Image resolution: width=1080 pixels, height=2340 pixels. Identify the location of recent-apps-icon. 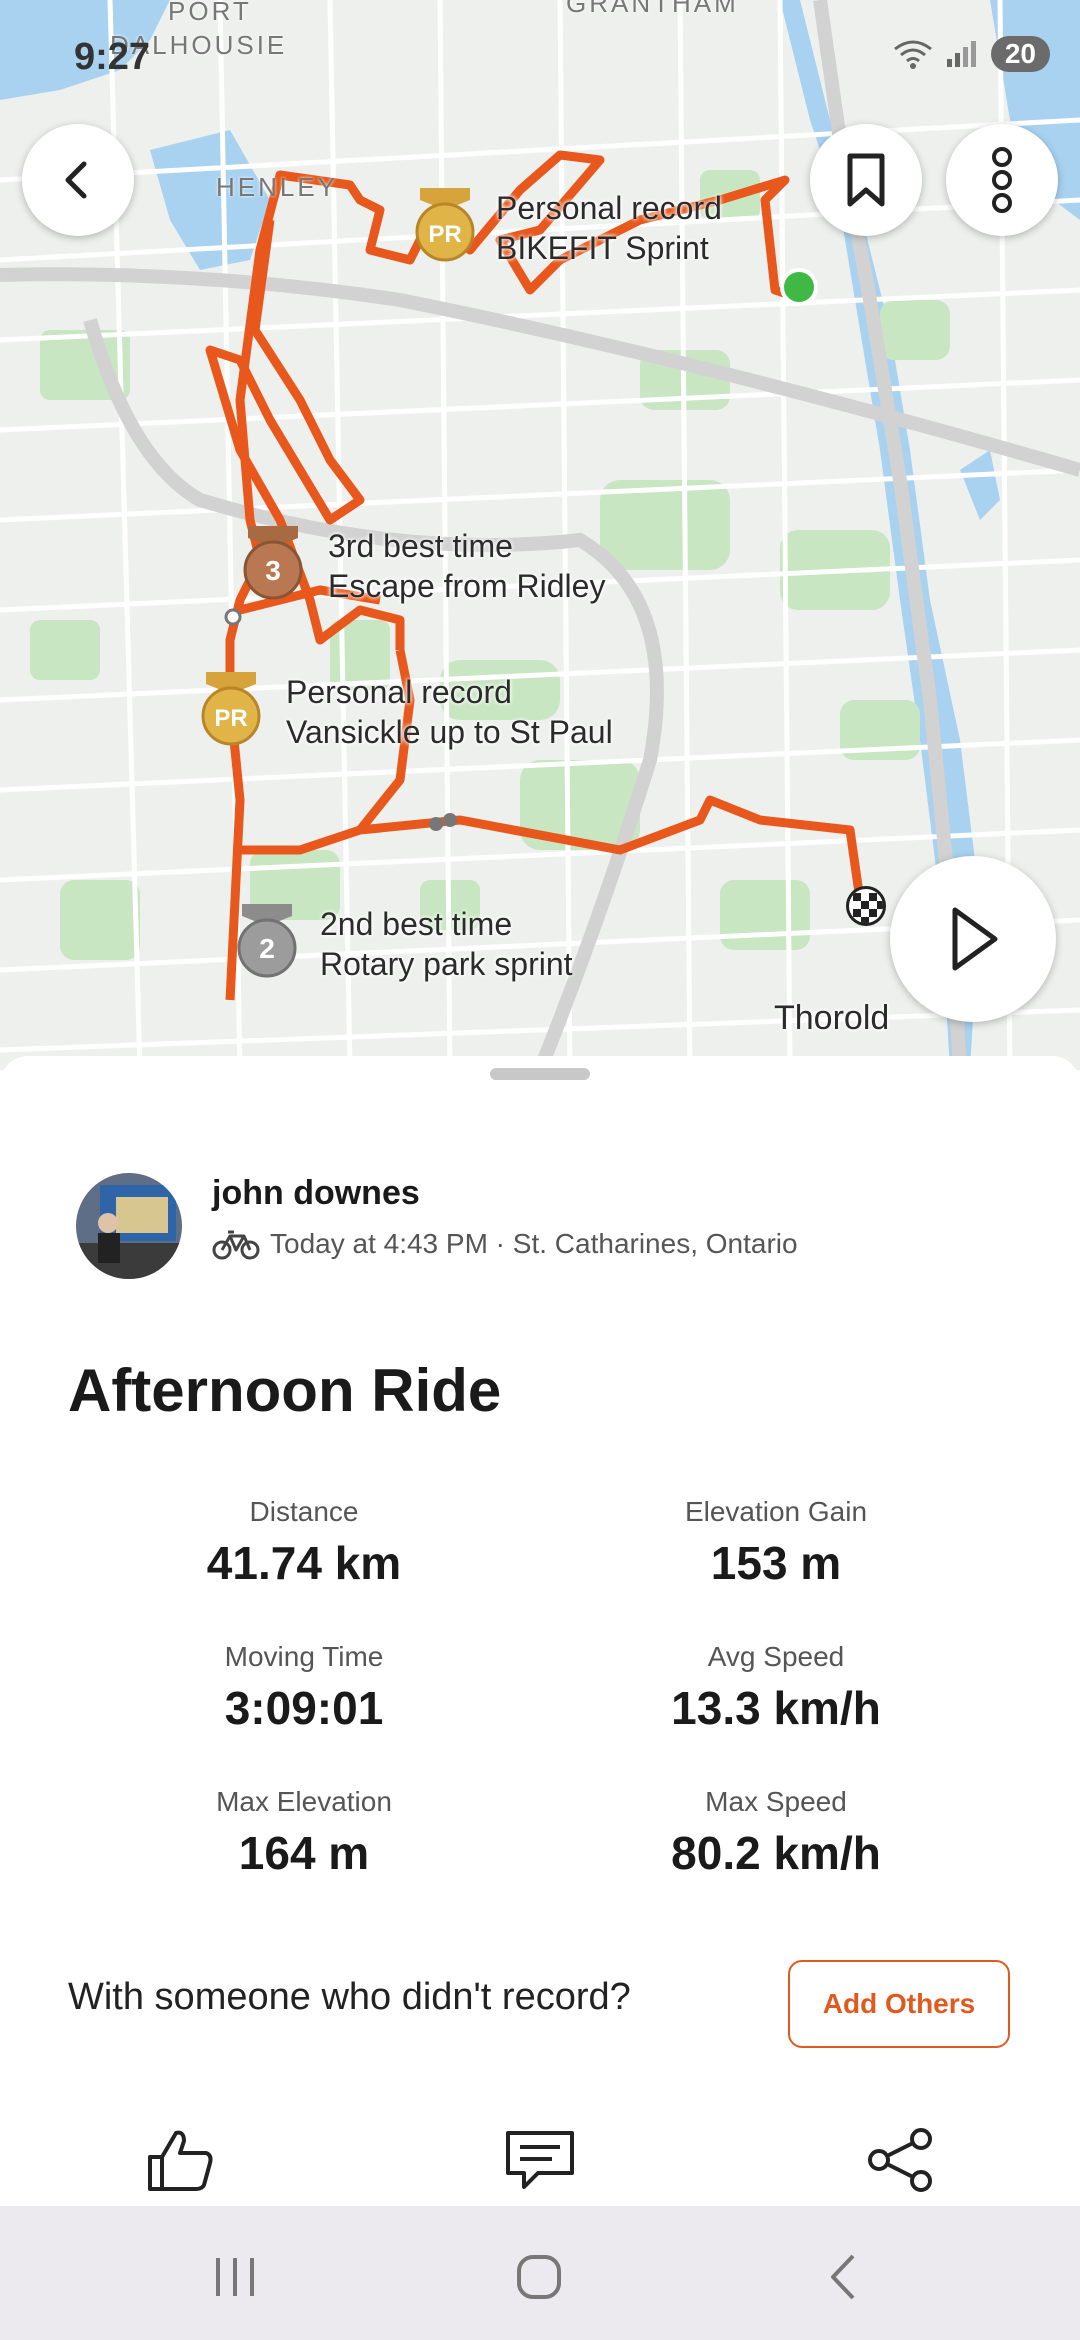
(235, 2277).